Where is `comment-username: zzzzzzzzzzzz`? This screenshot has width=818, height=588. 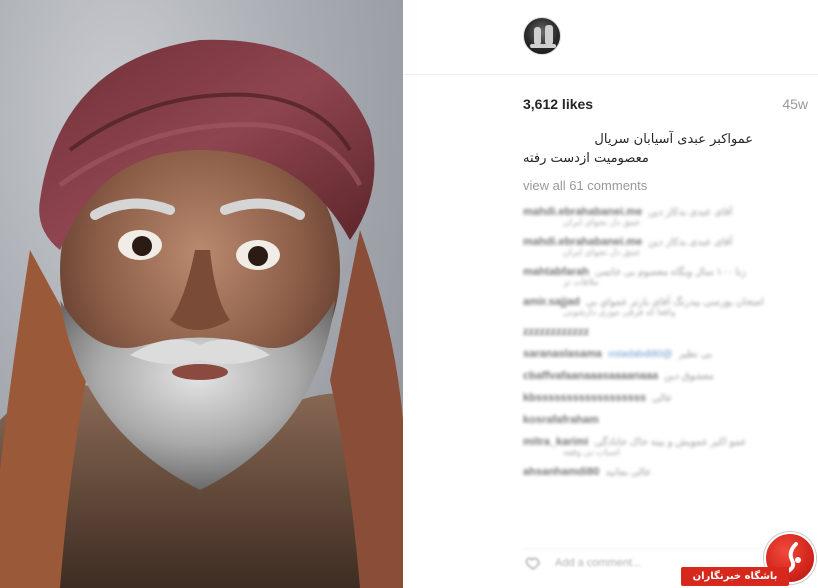
comment-username: zzzzzzzzzzzz is located at coordinates (556, 332).